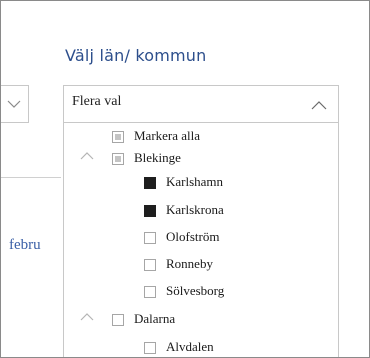  I want to click on slicer-title: Välj län/ kommun, so click(136, 55).